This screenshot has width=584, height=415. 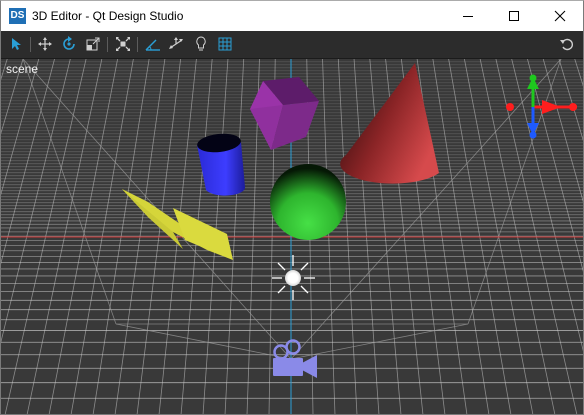 I want to click on window-title: 3D Editor - Qt Design Studio, so click(x=108, y=16).